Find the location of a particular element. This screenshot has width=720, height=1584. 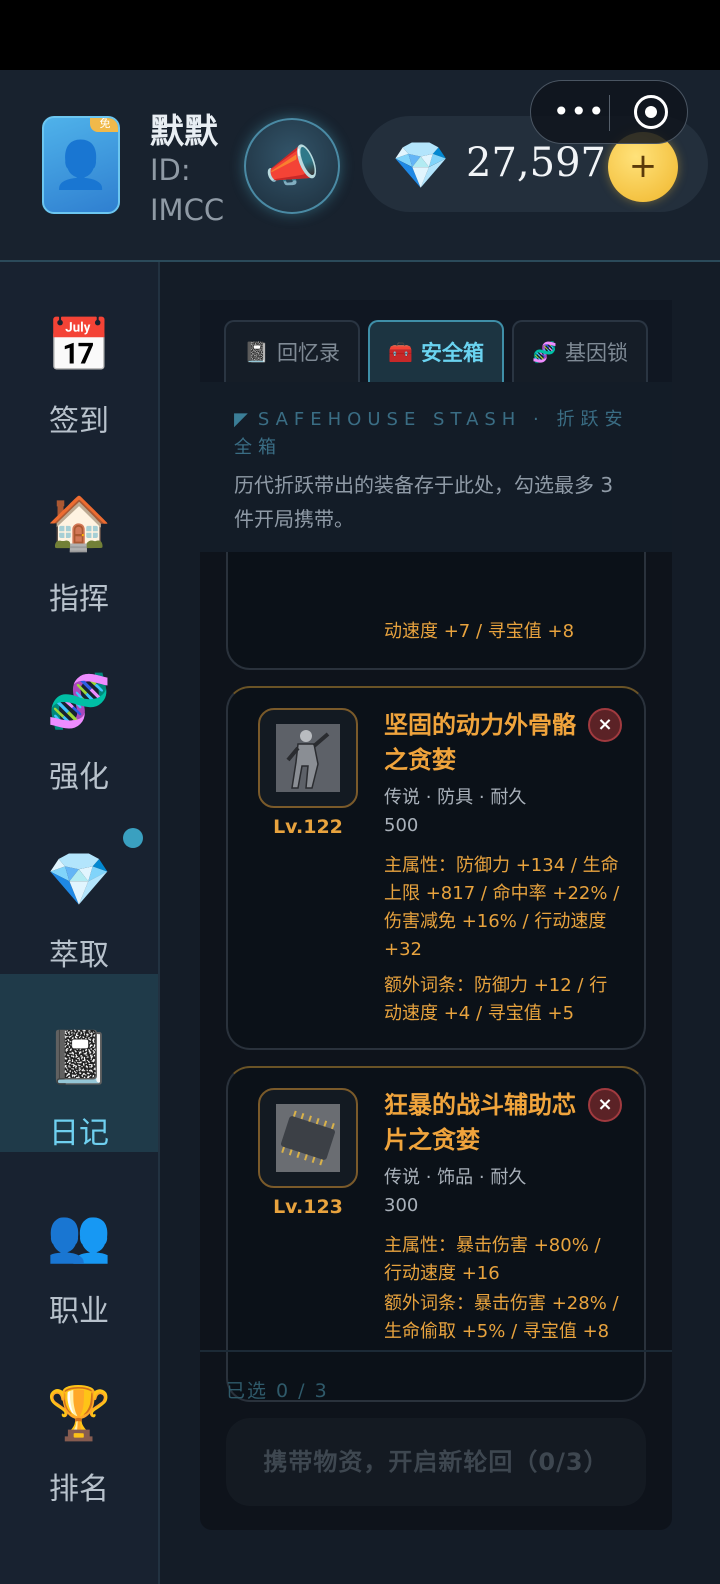

gem-icon: 💎 is located at coordinates (79, 880).